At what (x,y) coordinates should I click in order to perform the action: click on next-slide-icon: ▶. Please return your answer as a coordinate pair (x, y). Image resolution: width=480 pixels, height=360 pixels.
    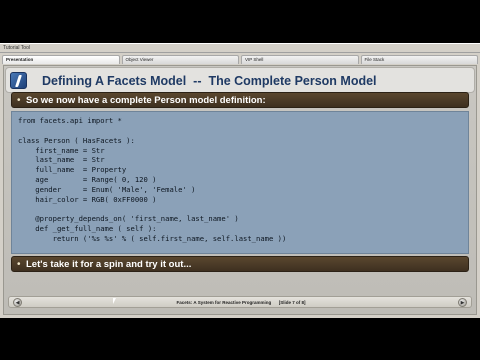
    Looking at the image, I should click on (462, 302).